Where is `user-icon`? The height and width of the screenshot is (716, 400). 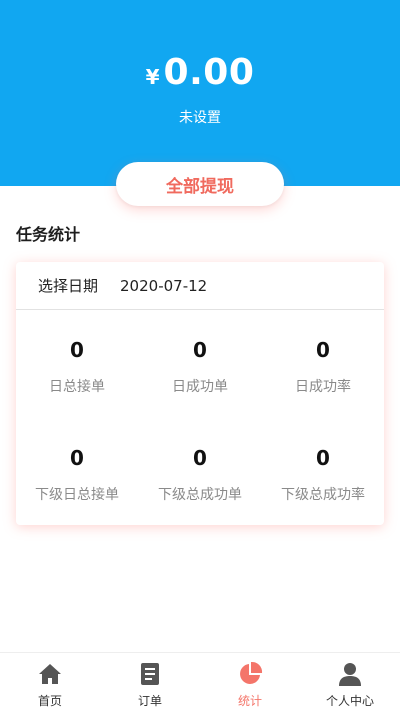
user-icon is located at coordinates (350, 674).